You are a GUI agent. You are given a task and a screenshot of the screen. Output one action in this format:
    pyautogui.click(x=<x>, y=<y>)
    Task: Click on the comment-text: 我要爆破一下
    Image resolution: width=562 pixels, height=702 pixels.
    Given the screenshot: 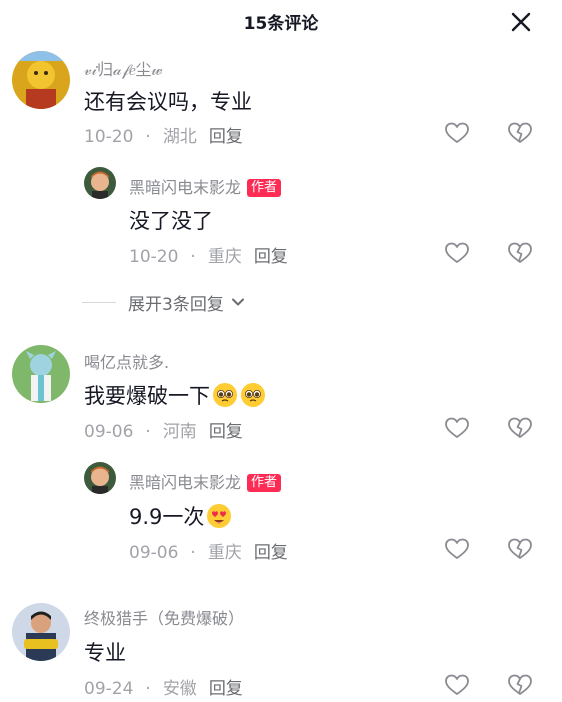 What is the action you would take?
    pyautogui.click(x=175, y=395)
    